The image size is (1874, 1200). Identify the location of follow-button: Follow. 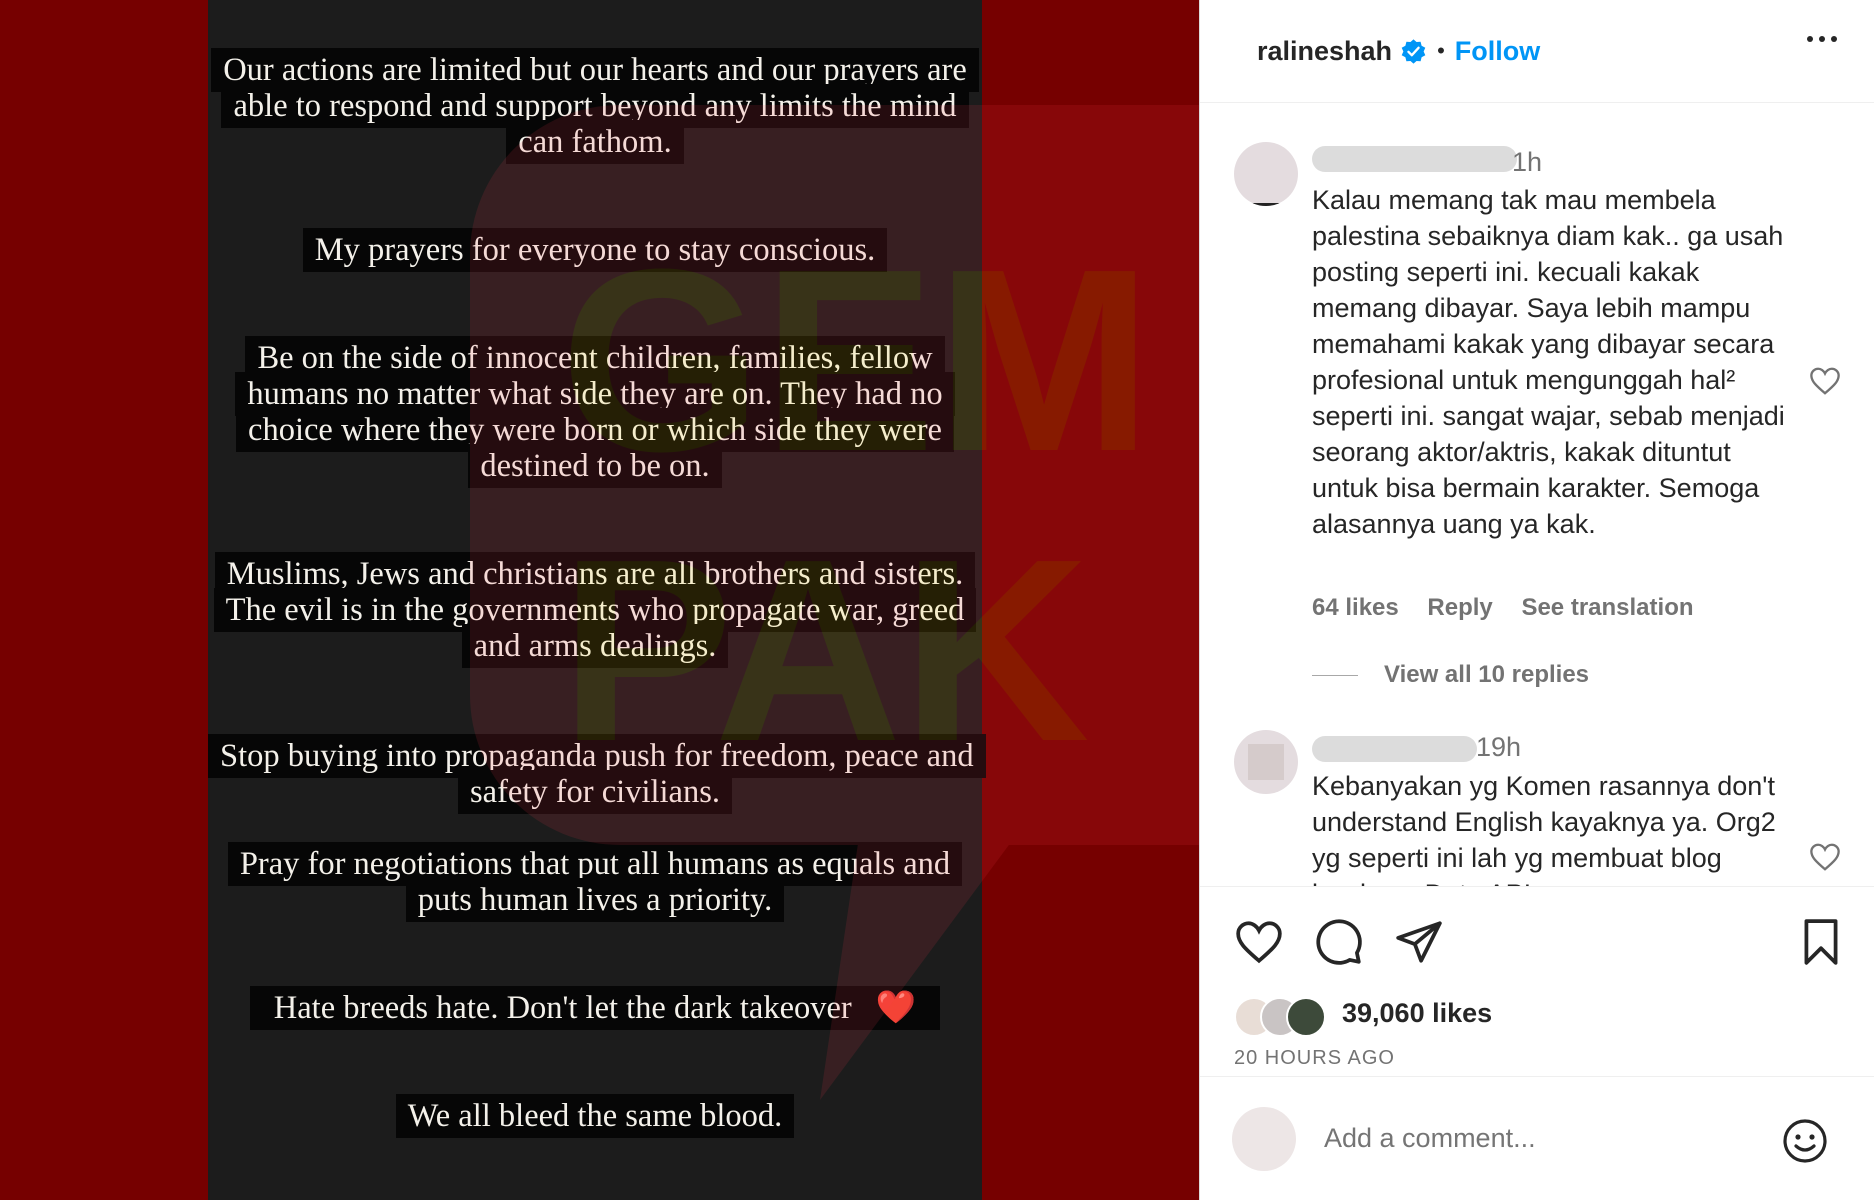
(1497, 51).